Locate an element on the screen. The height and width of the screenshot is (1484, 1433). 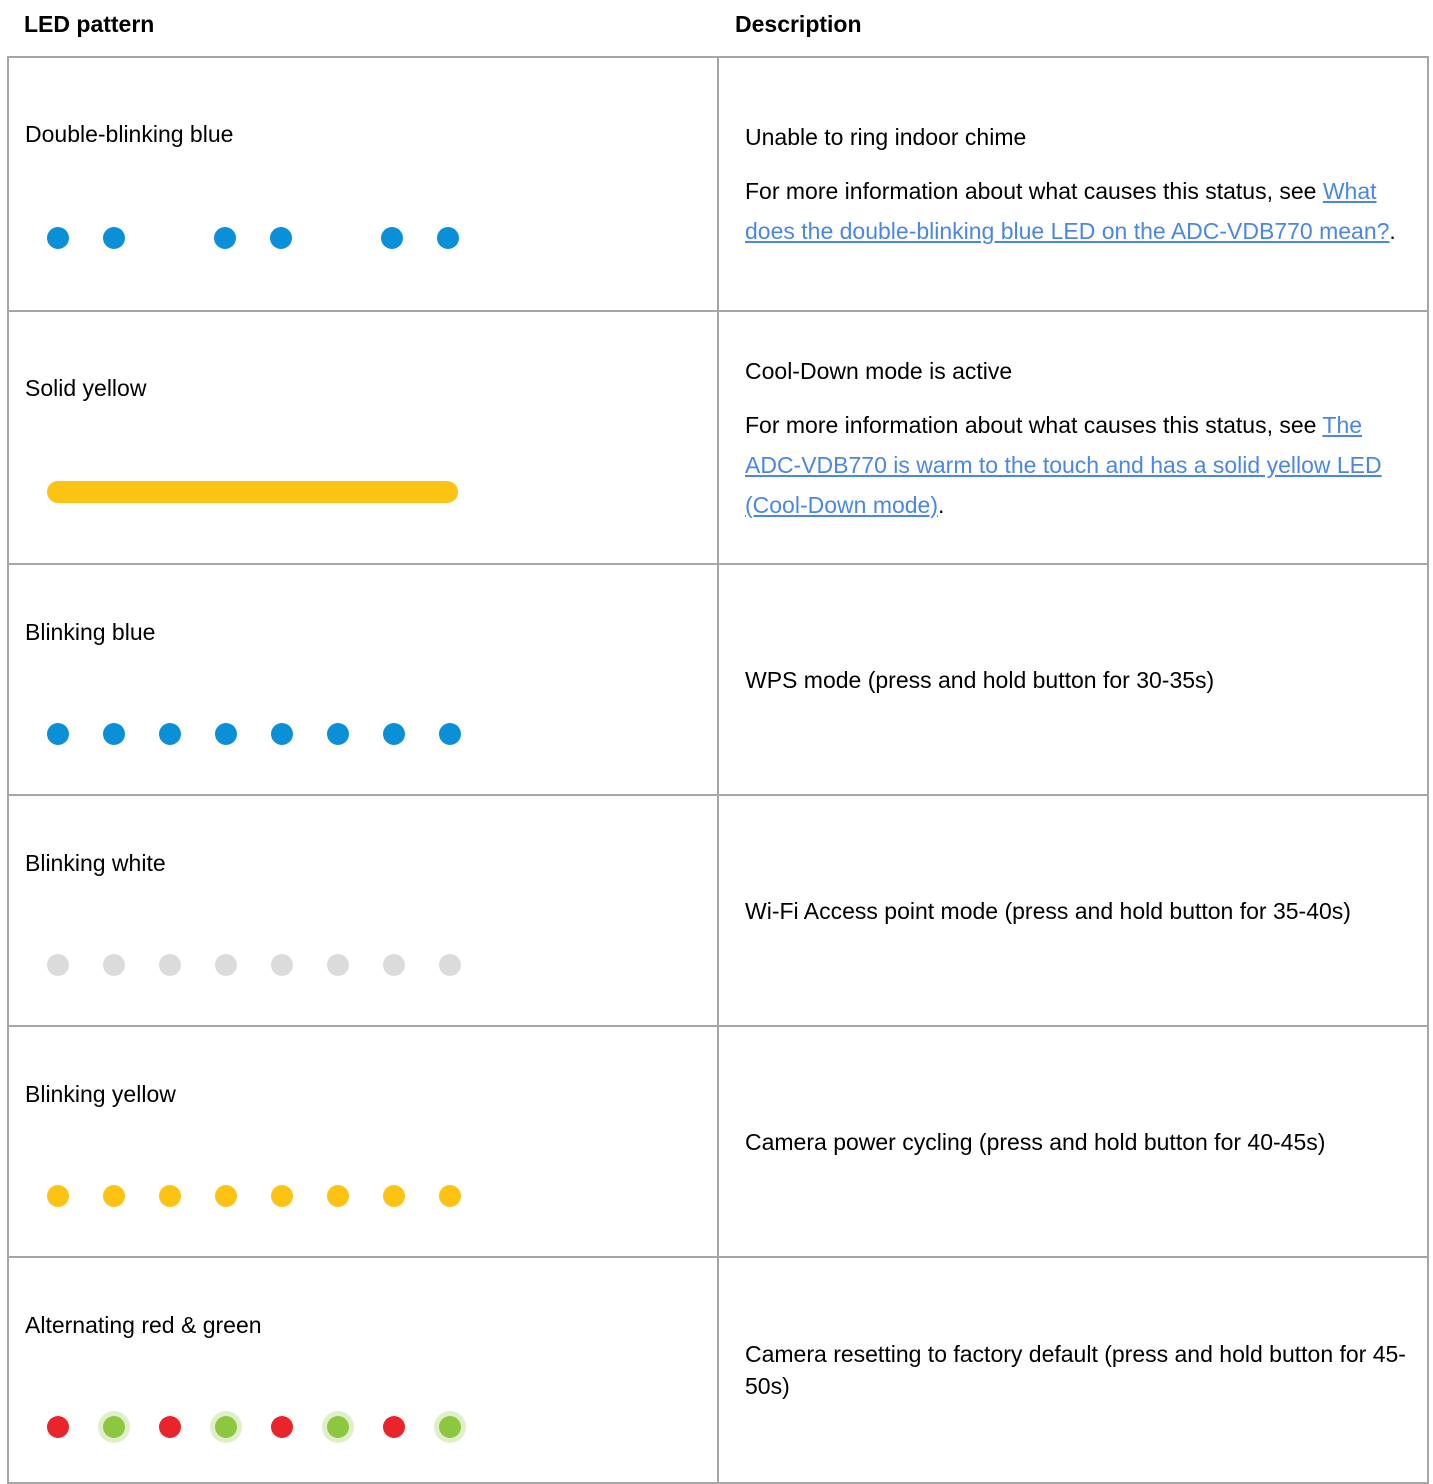
led-solid-bar is located at coordinates (252, 492).